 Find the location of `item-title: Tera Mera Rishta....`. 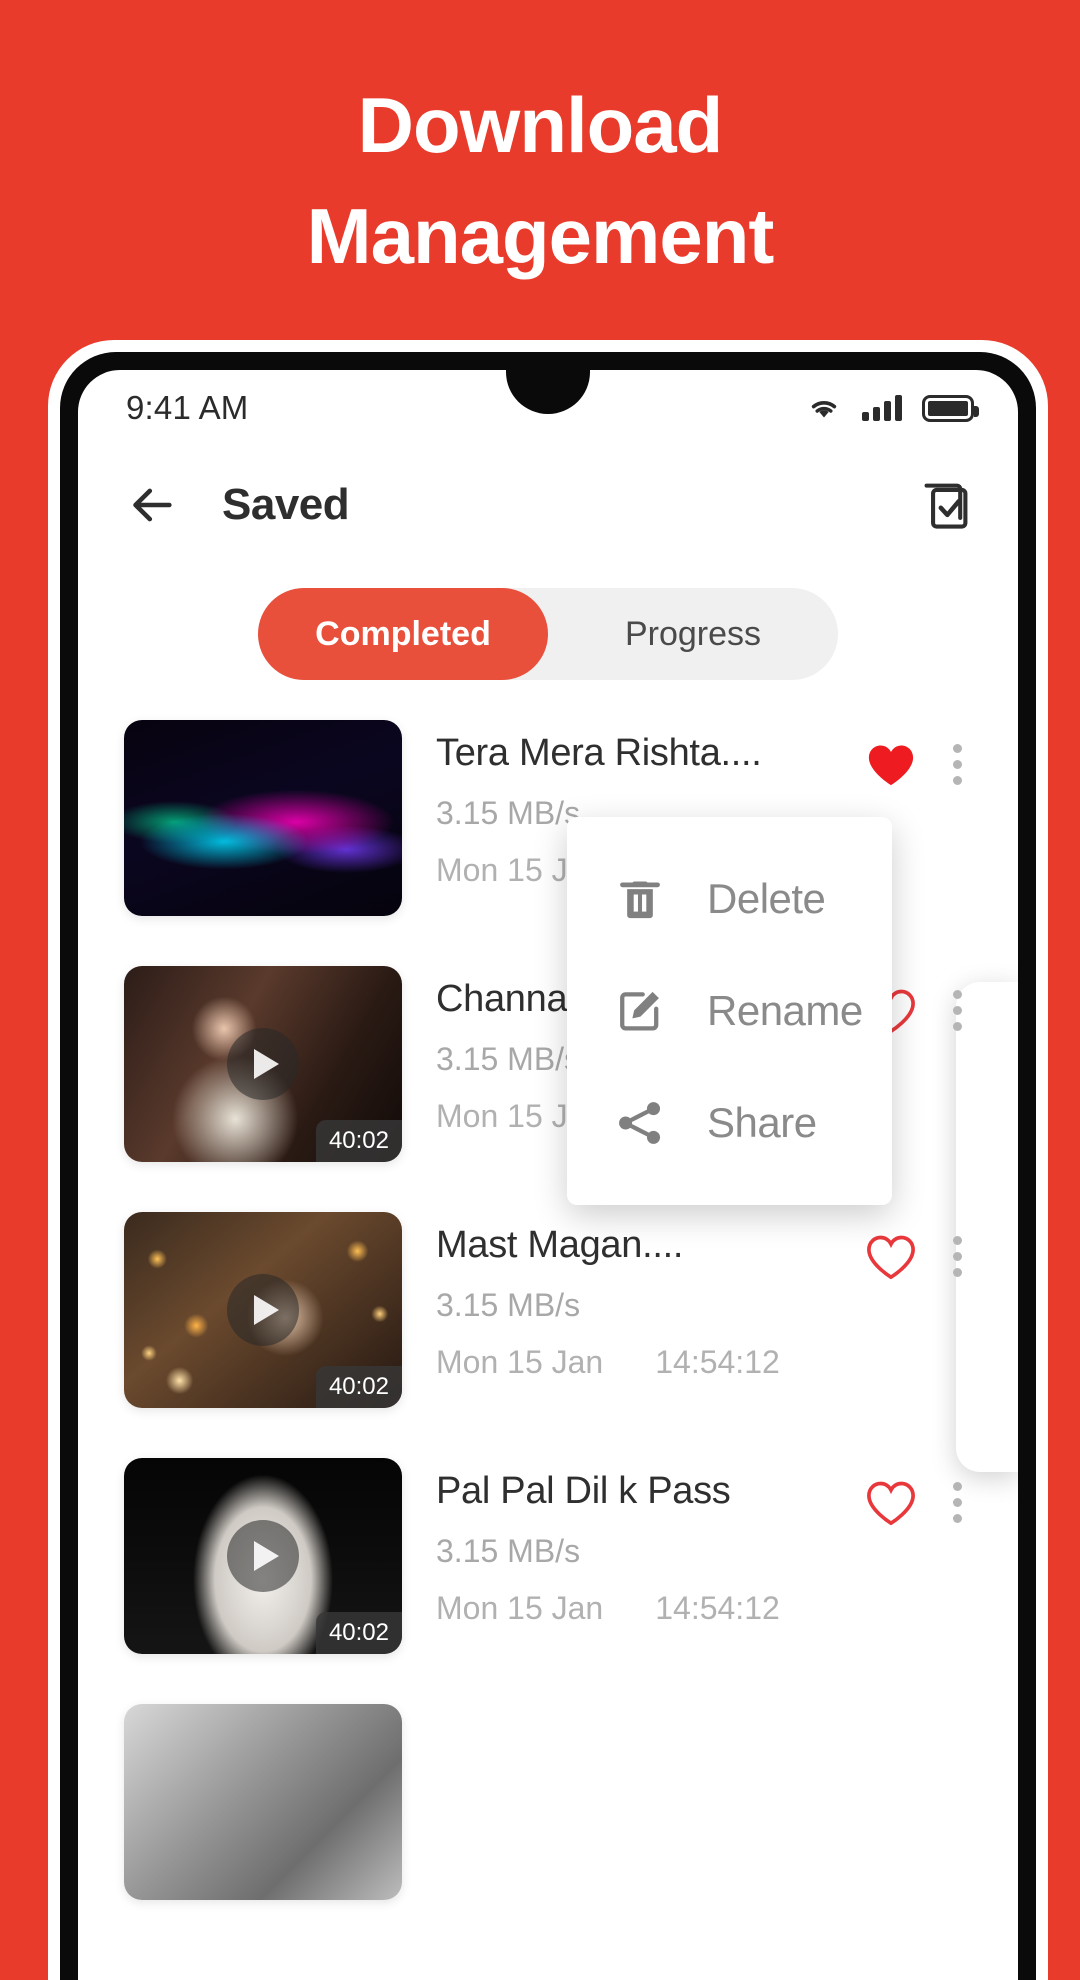

item-title: Tera Mera Rishta.... is located at coordinates (599, 753).